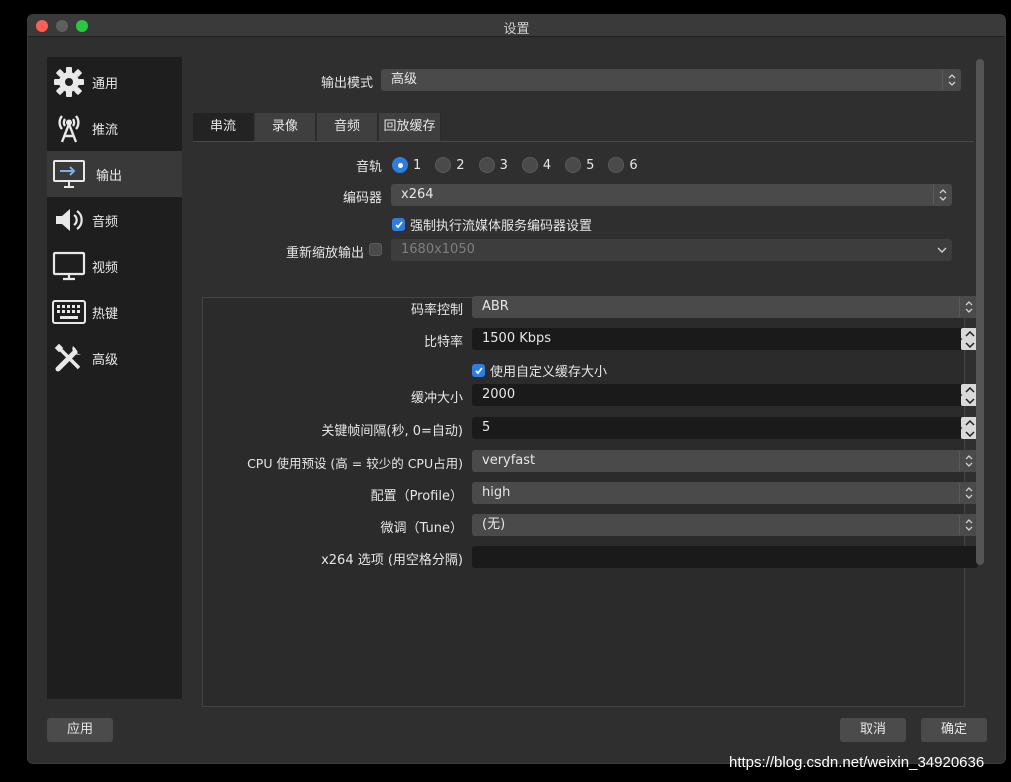 This screenshot has width=1011, height=782. Describe the element at coordinates (105, 84) in the screenshot. I see `sidebar-item-label: 通用` at that location.